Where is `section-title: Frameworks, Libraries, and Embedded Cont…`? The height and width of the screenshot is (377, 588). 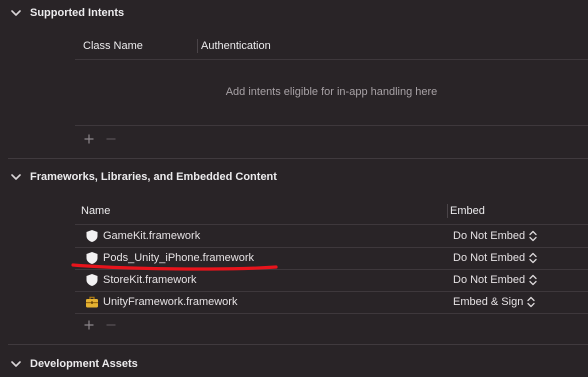 section-title: Frameworks, Libraries, and Embedded Cont… is located at coordinates (153, 177).